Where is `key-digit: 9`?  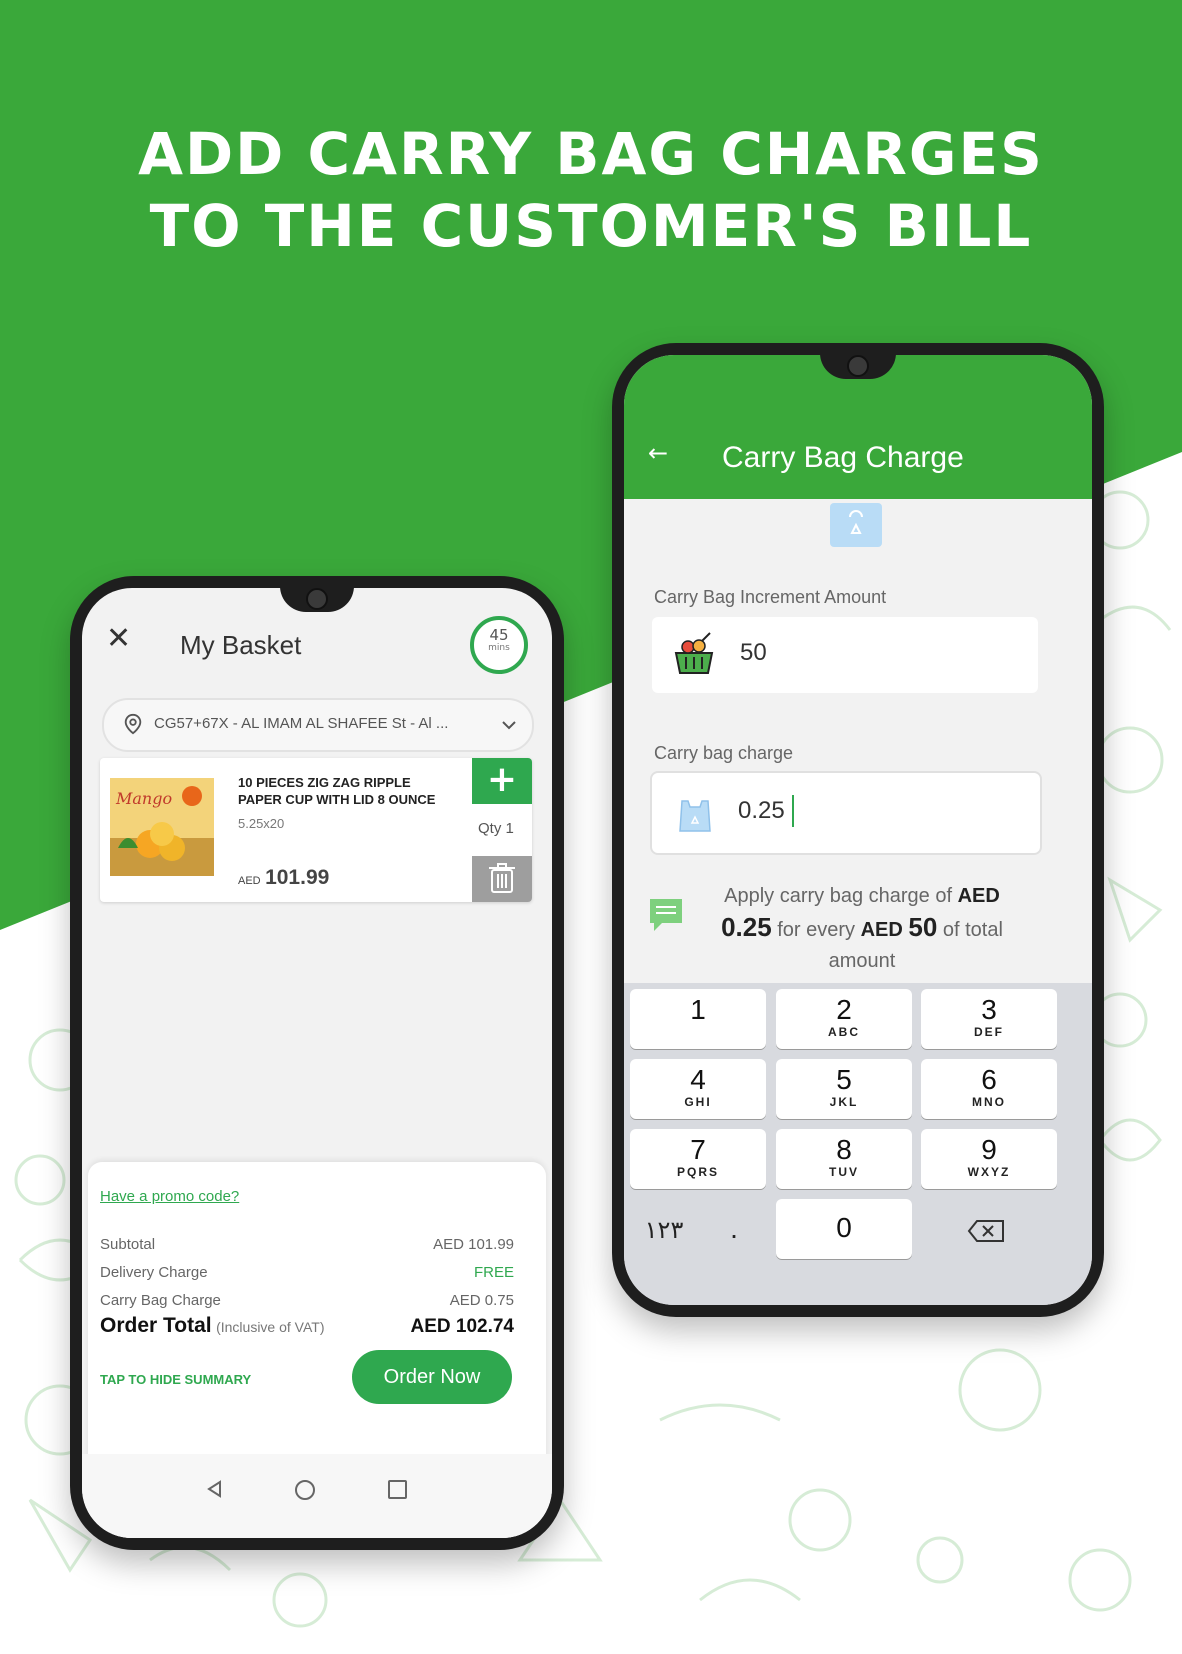
key-digit: 9 is located at coordinates (989, 1149).